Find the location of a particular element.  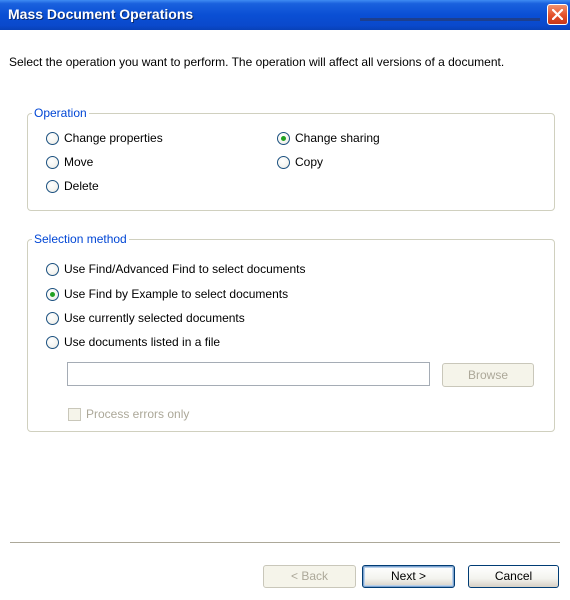

back-button: < Back is located at coordinates (309, 576).